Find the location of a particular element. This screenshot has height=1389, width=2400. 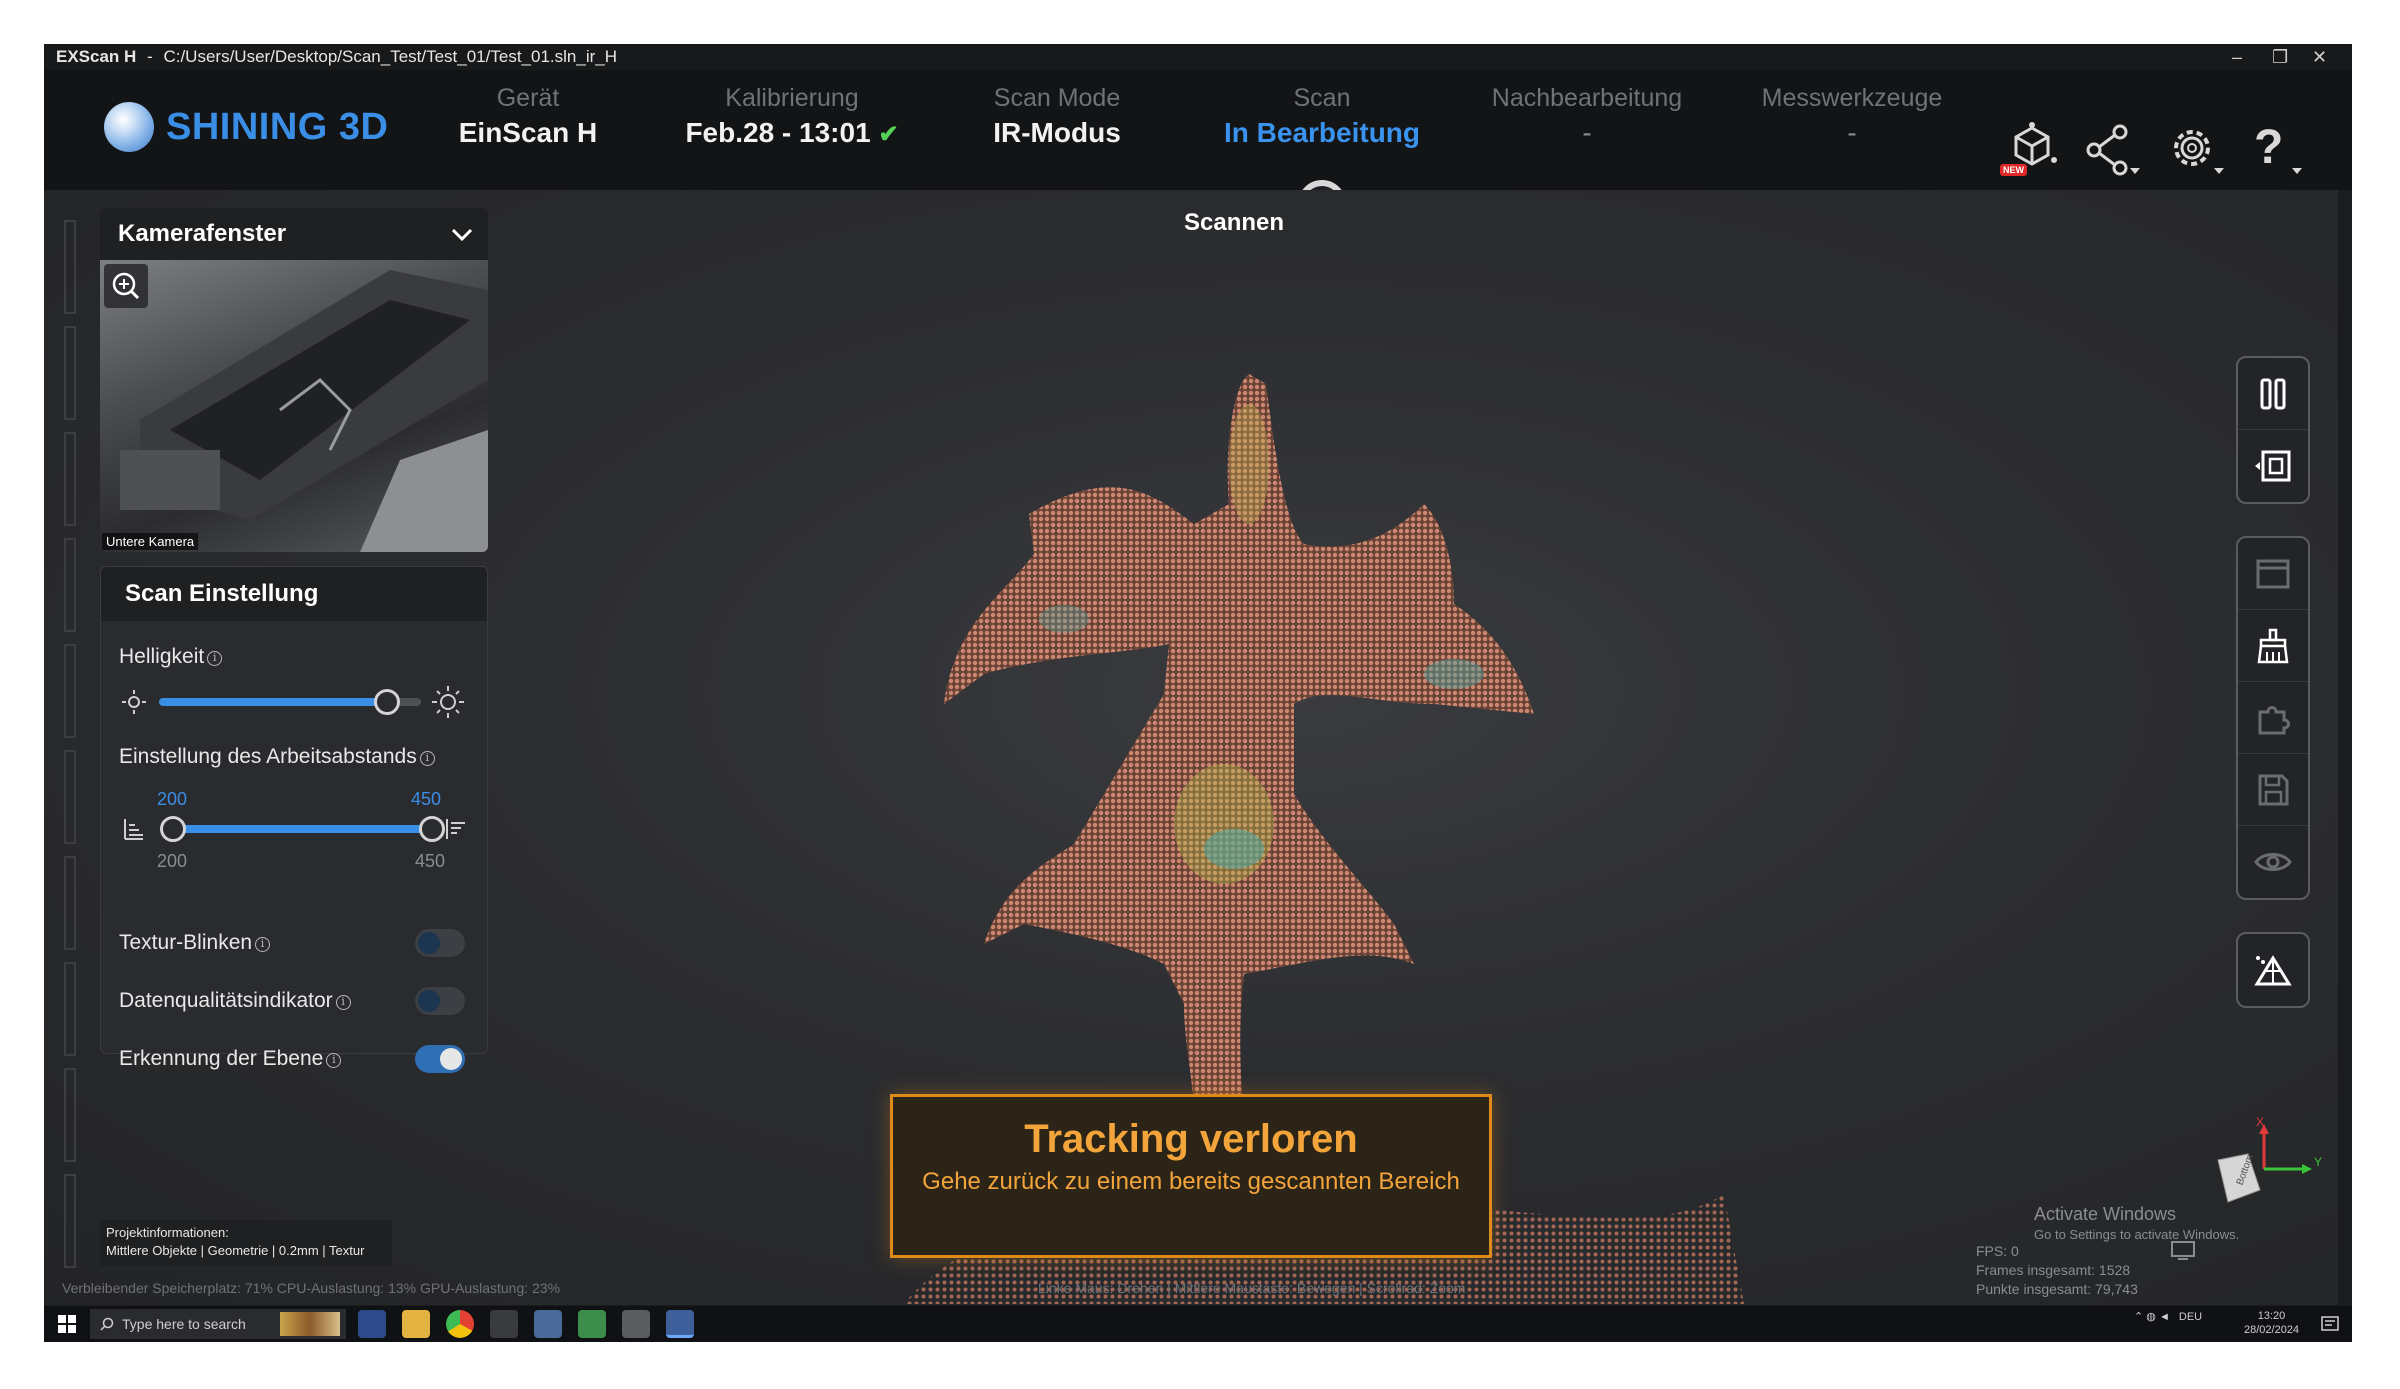

visibility-button is located at coordinates (2273, 862).